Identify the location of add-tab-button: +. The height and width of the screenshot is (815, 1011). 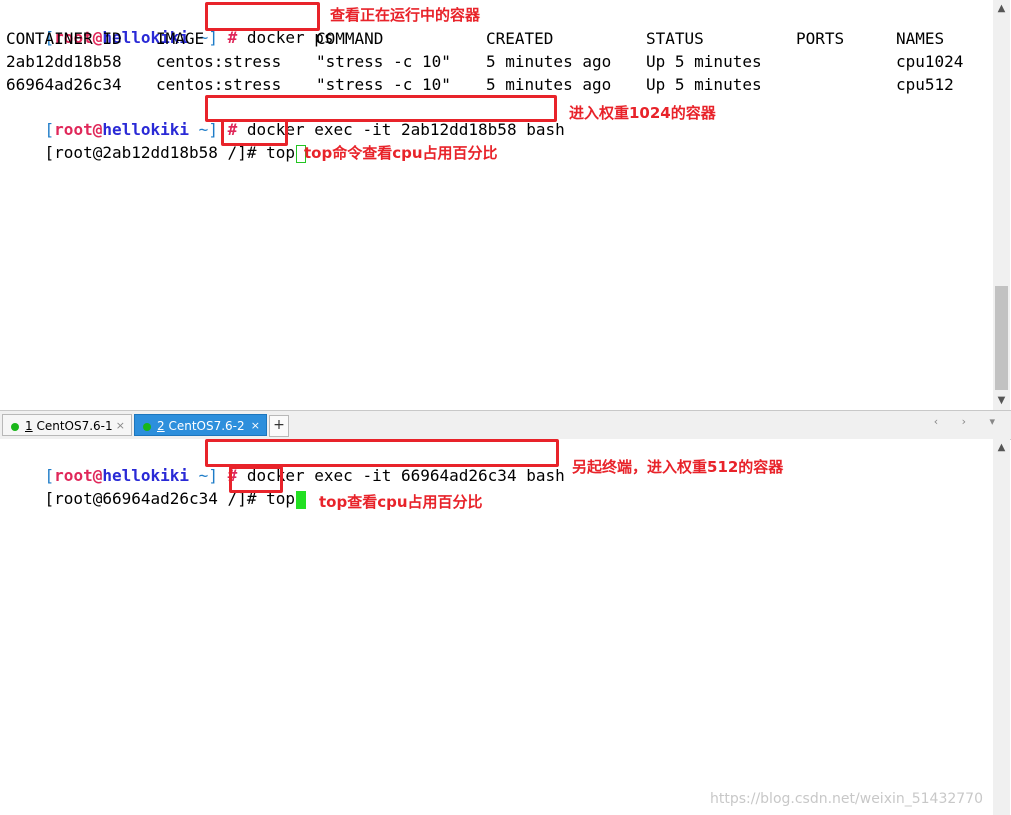
(279, 426).